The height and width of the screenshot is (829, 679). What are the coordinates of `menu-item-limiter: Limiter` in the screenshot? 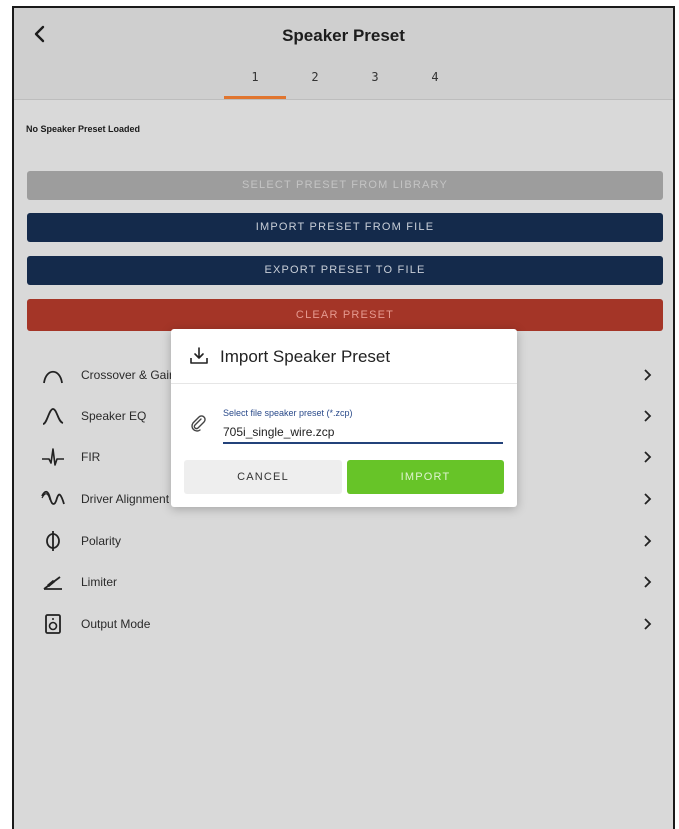 It's located at (343, 583).